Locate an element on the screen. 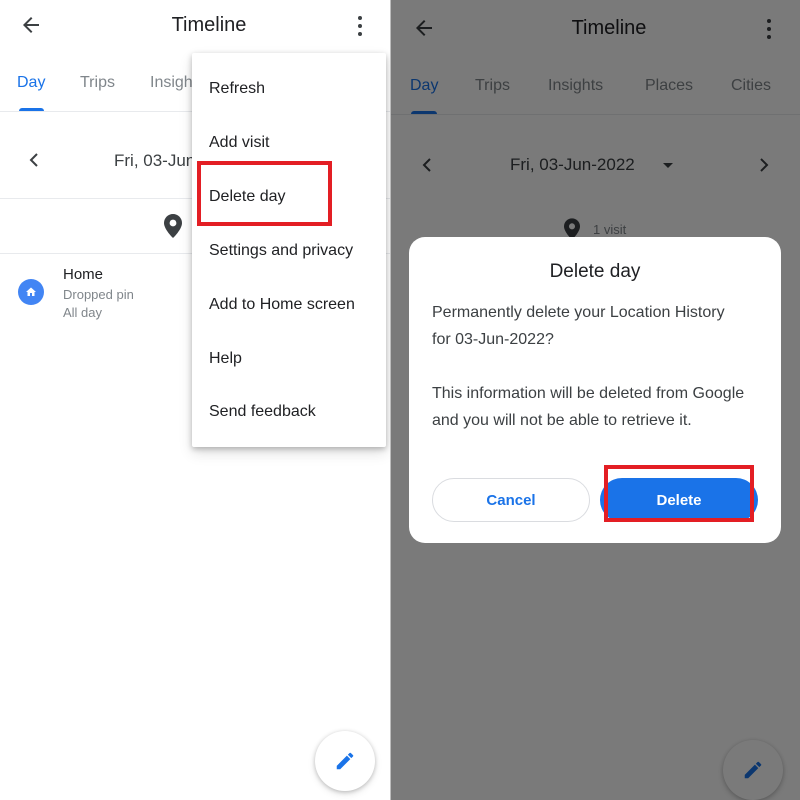 This screenshot has width=800, height=800. home-badge is located at coordinates (31, 292).